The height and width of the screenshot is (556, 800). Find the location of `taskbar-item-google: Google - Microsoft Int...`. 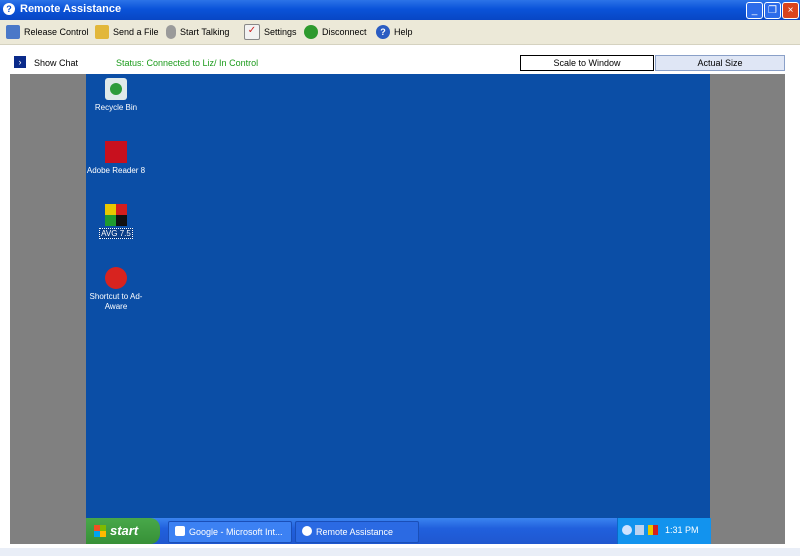

taskbar-item-google: Google - Microsoft Int... is located at coordinates (230, 532).